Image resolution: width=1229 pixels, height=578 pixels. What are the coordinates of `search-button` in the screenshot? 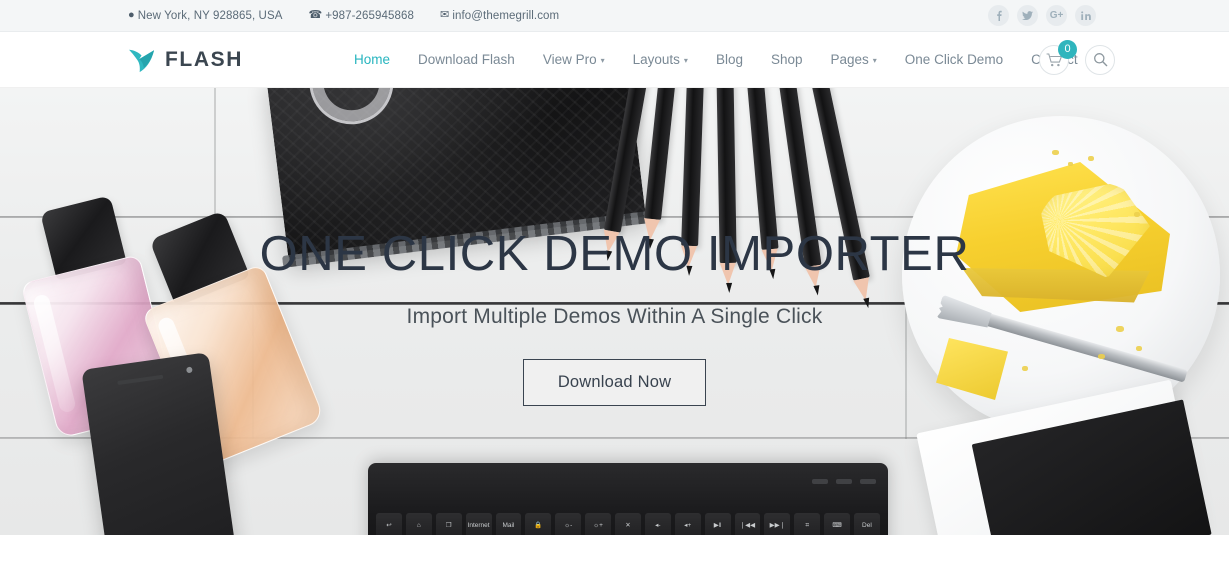 It's located at (1100, 59).